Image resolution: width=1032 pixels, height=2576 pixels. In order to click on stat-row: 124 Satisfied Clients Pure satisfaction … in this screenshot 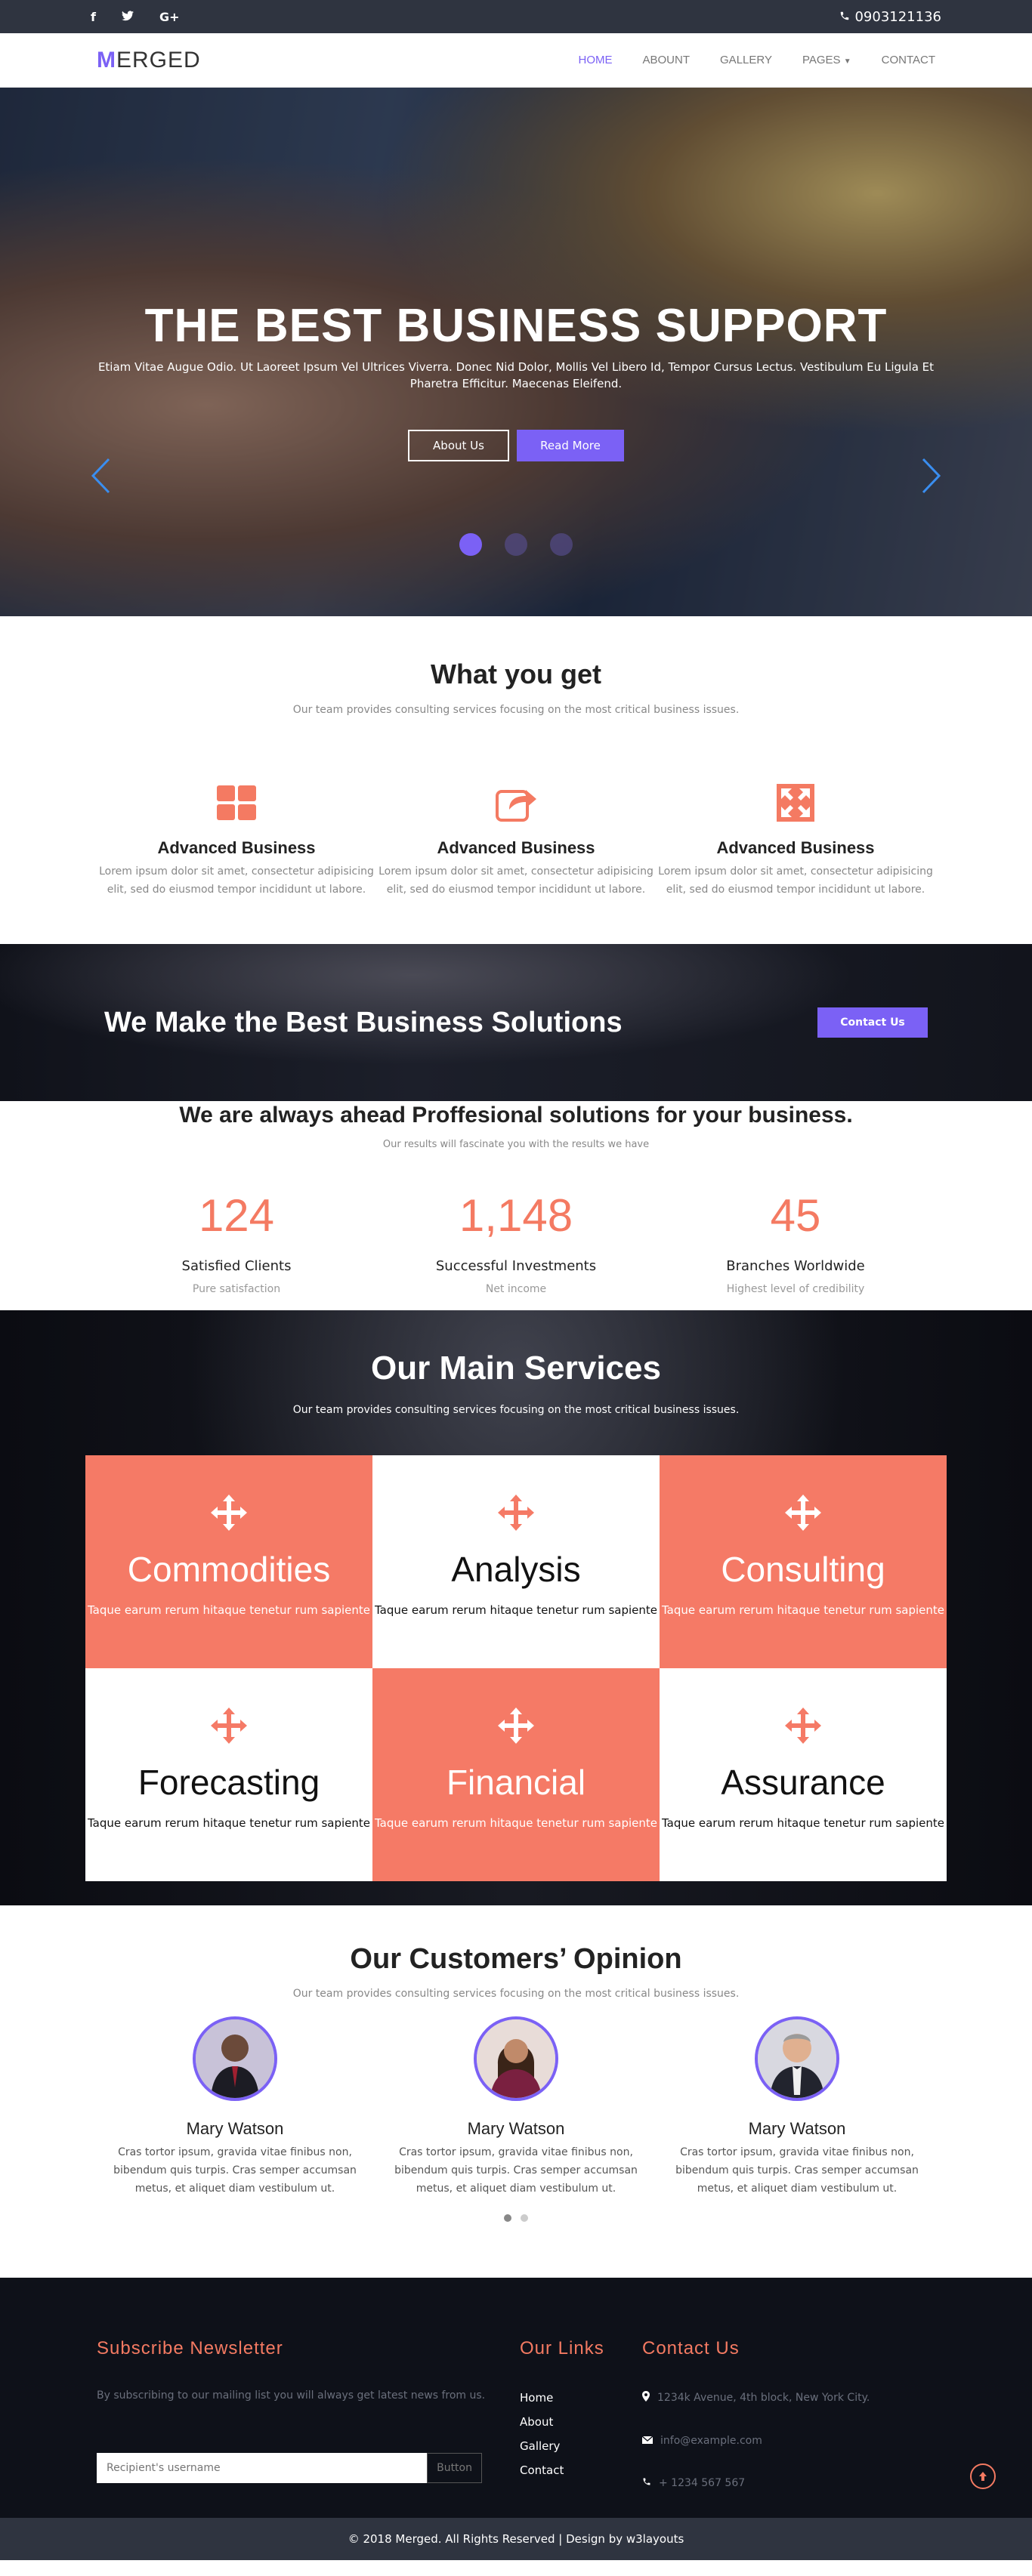, I will do `click(516, 1242)`.